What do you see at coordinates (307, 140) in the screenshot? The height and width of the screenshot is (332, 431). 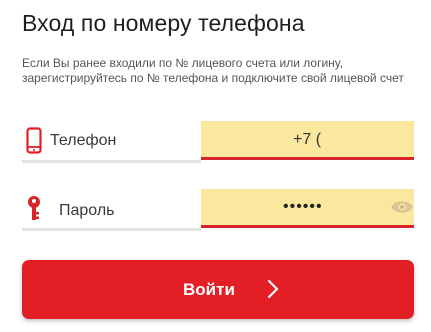 I see `phone-input` at bounding box center [307, 140].